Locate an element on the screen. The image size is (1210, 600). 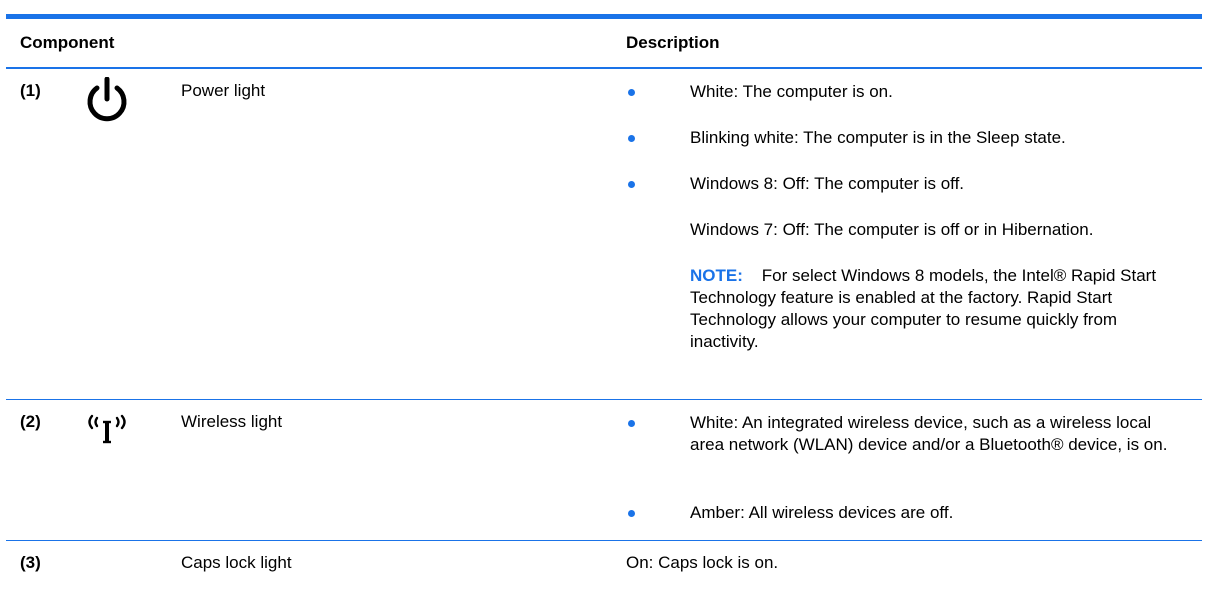
row-description: On: Caps lock is on. is located at coordinates (702, 562).